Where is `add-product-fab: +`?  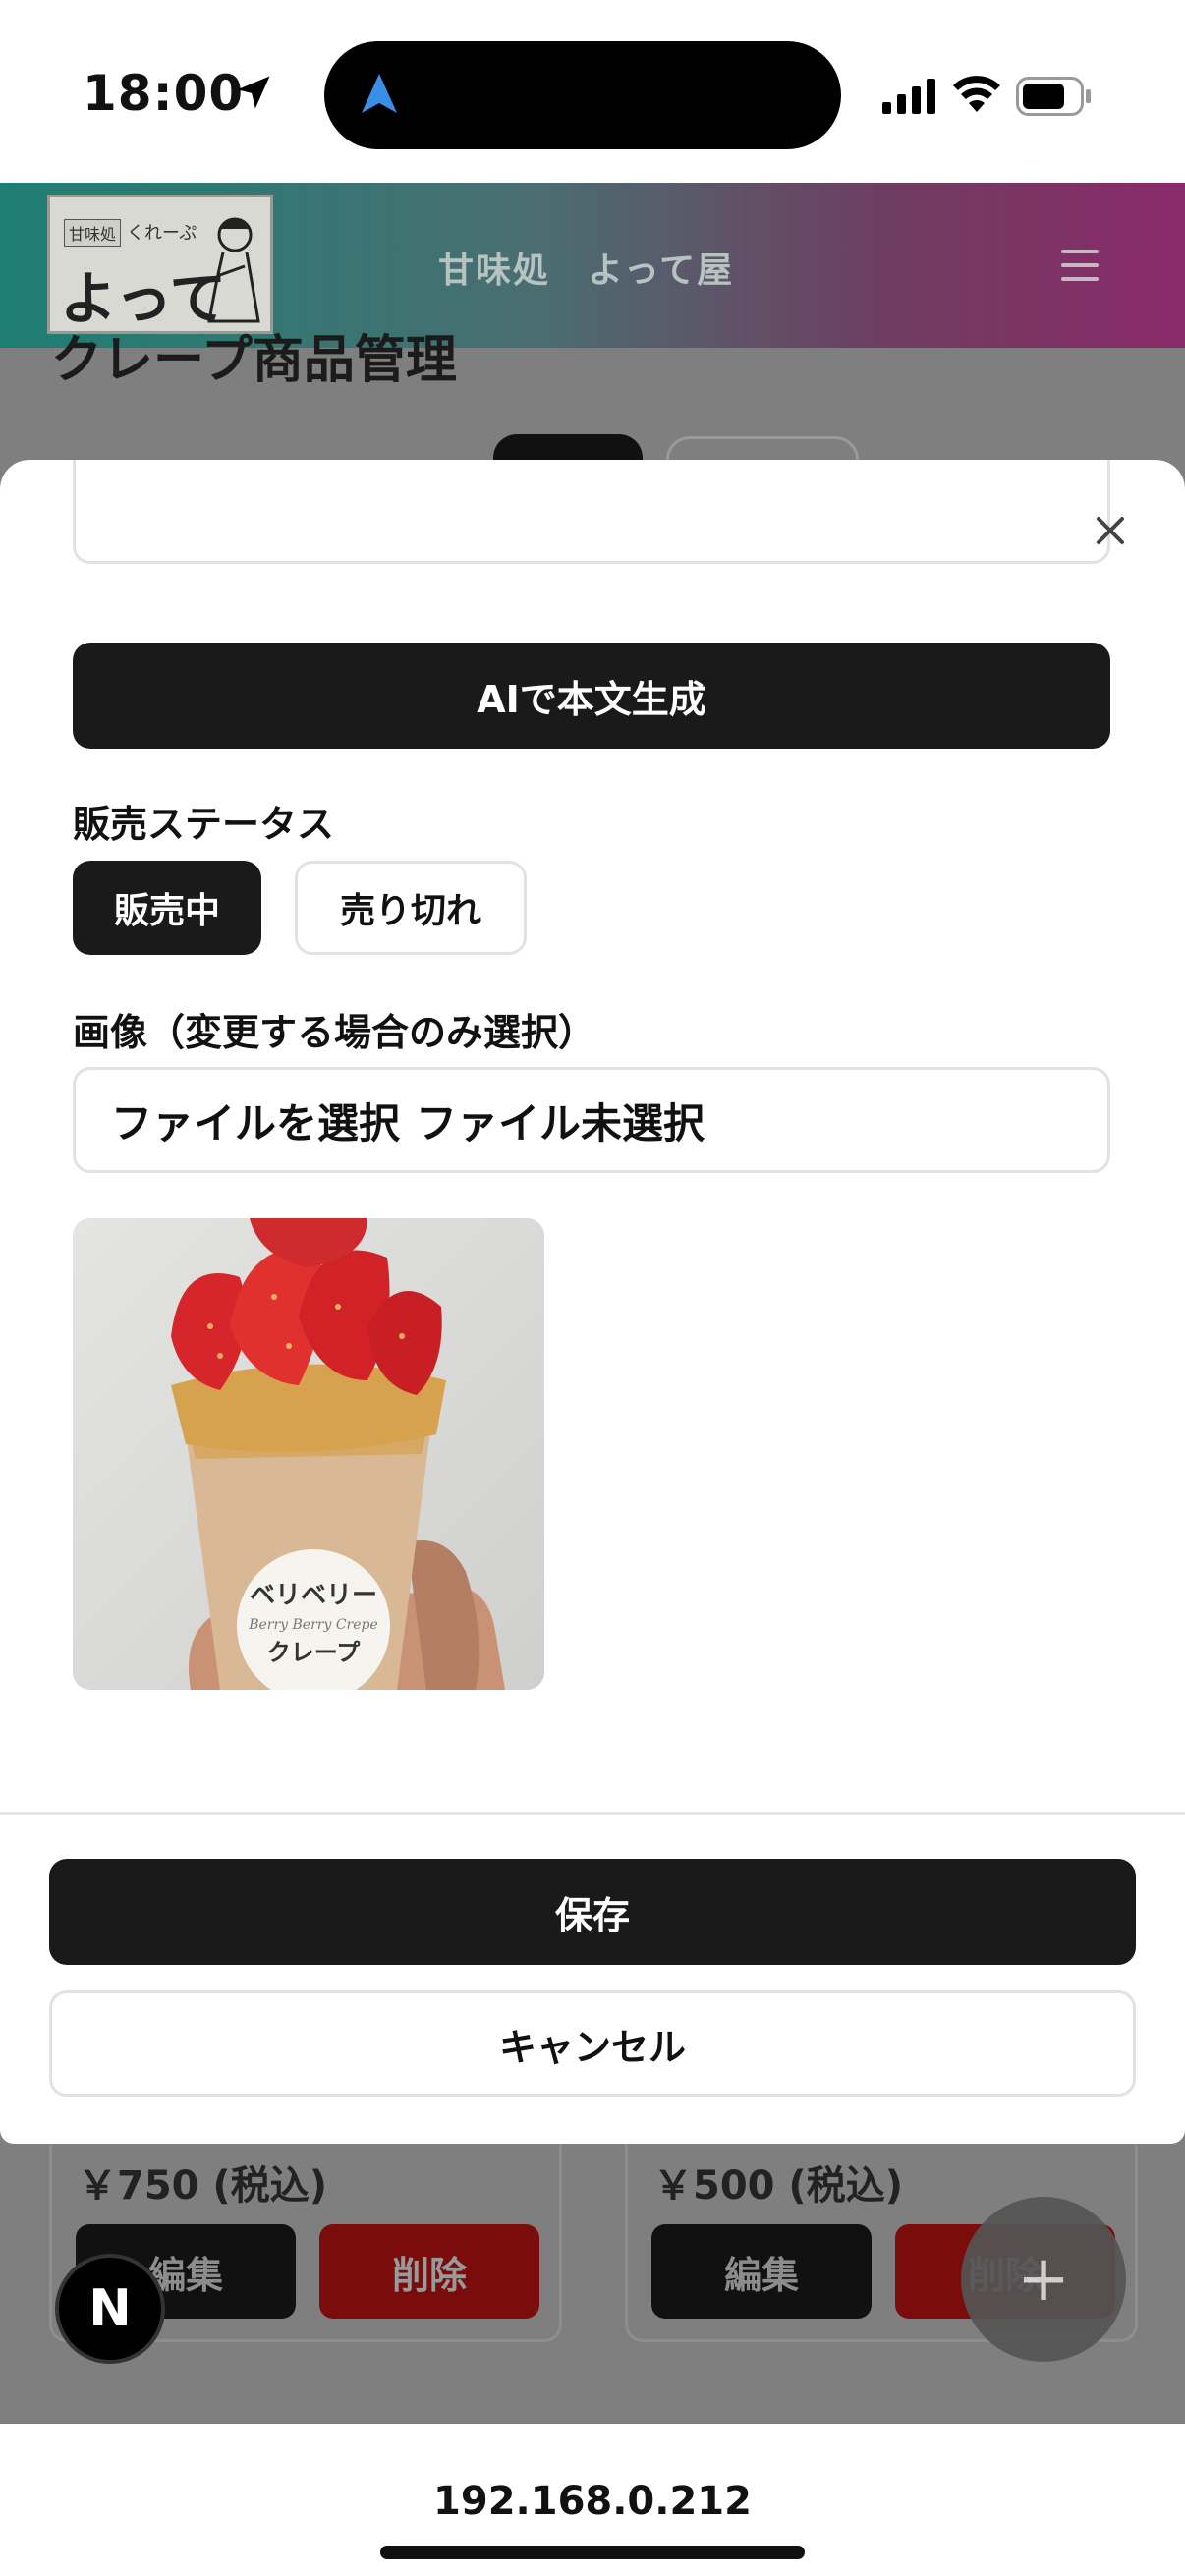 add-product-fab: + is located at coordinates (1044, 2279).